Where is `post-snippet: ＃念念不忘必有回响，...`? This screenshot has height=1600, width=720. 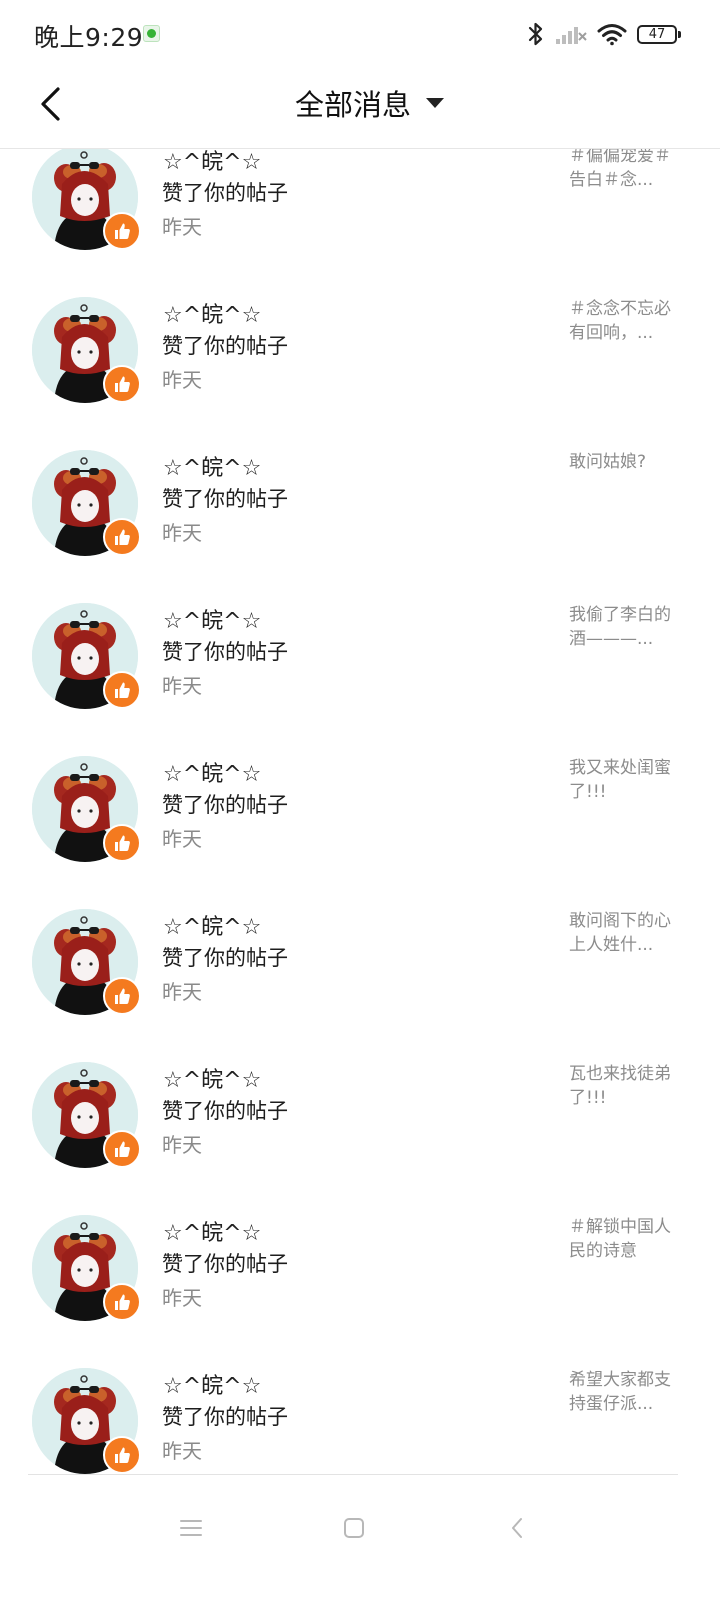
post-snippet: ＃念念不忘必有回响，... is located at coordinates (625, 321).